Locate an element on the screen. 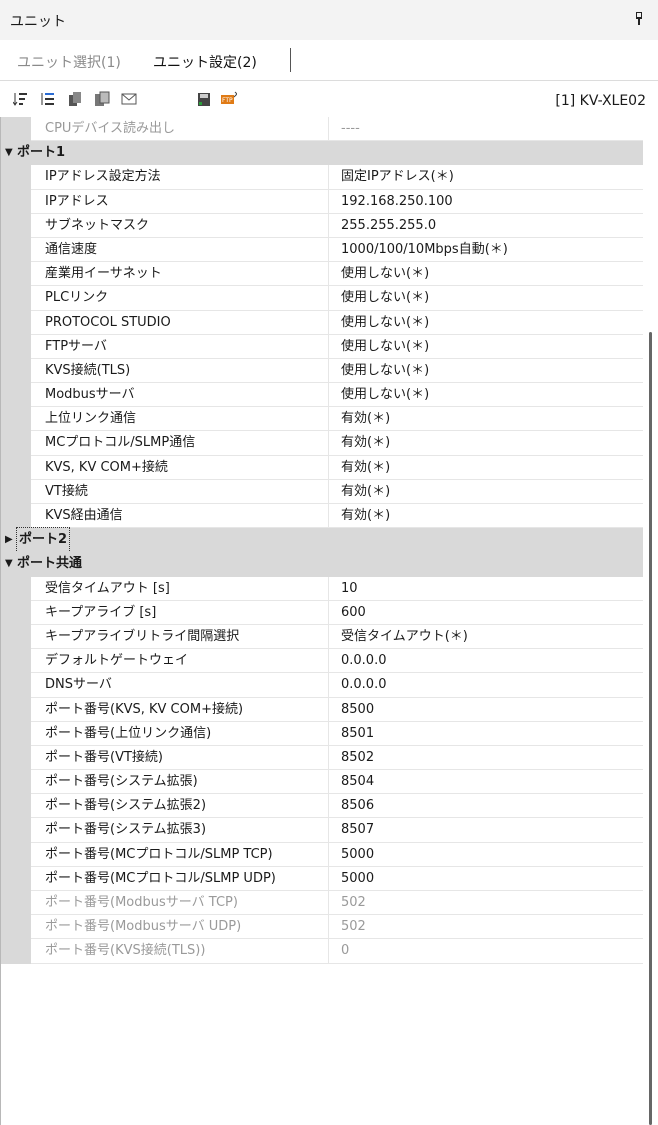 Image resolution: width=658 pixels, height=1125 pixels. property-label: PLCリンク is located at coordinates (180, 298).